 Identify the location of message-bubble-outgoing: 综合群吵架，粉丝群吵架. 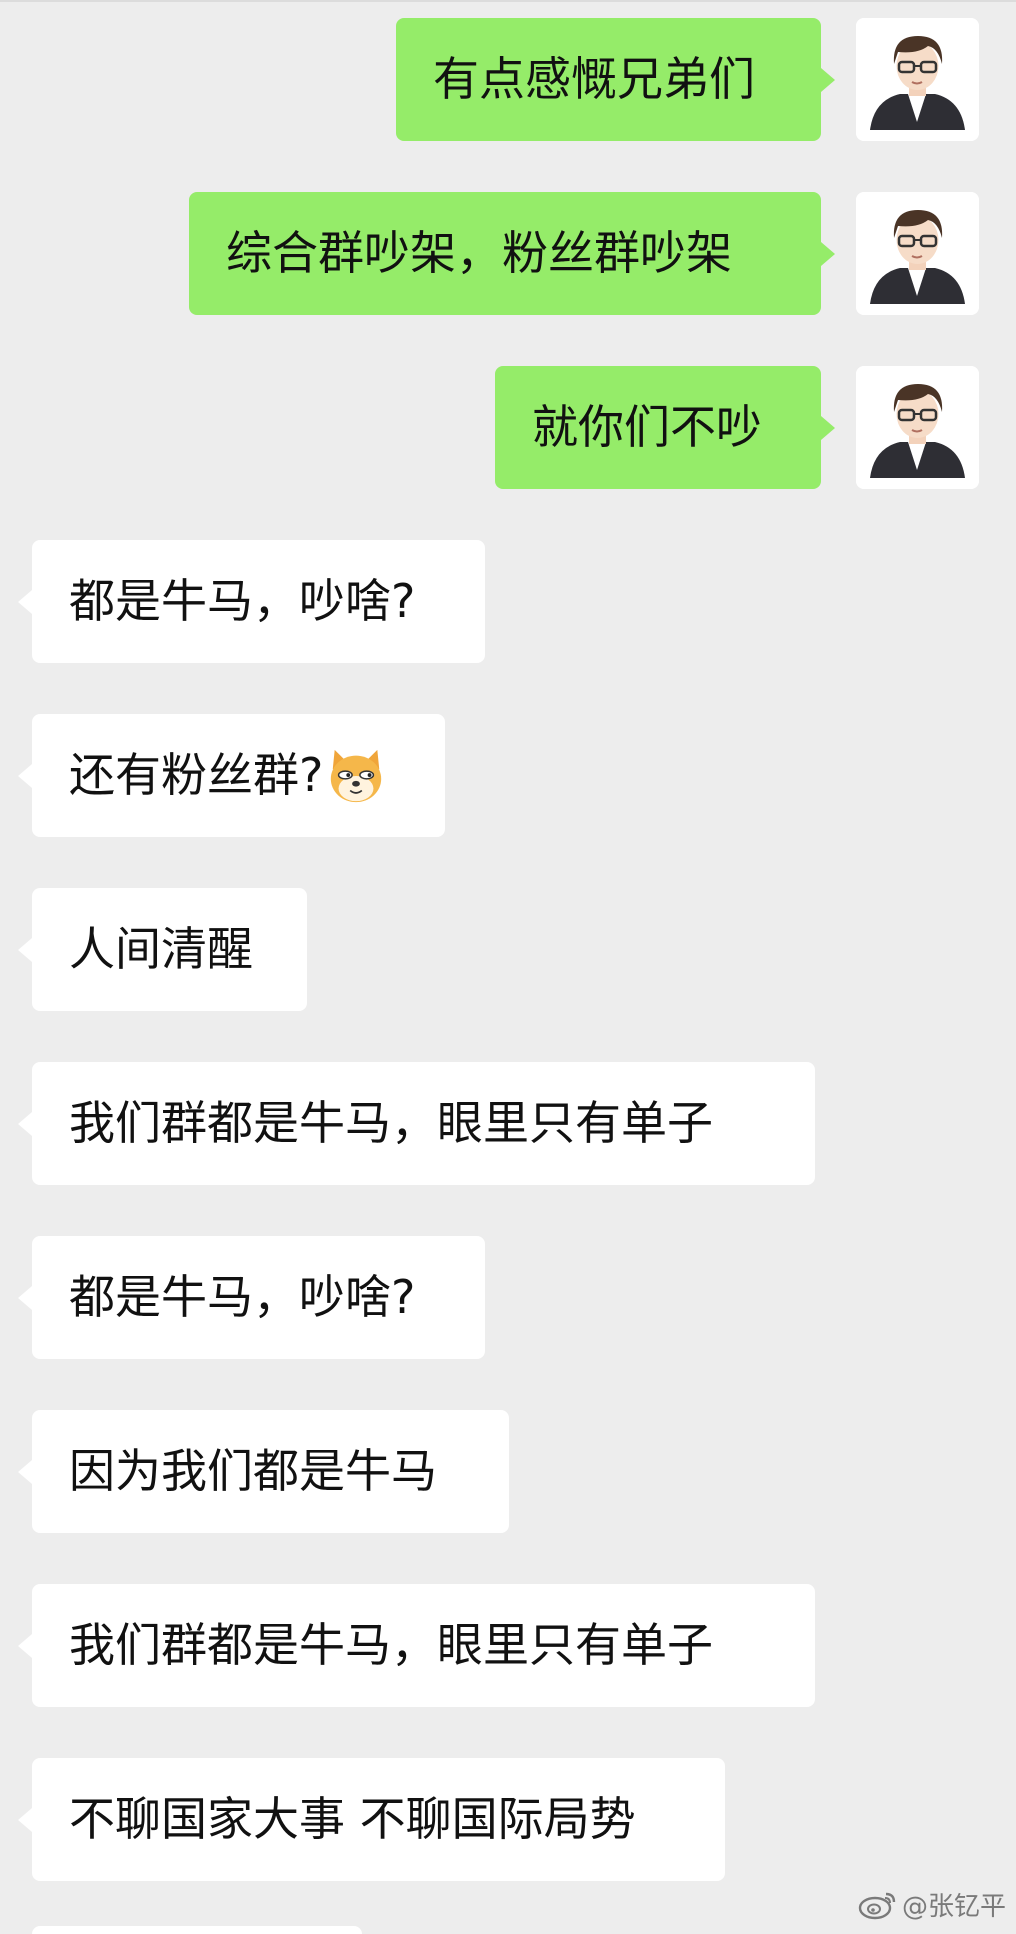
(512, 253).